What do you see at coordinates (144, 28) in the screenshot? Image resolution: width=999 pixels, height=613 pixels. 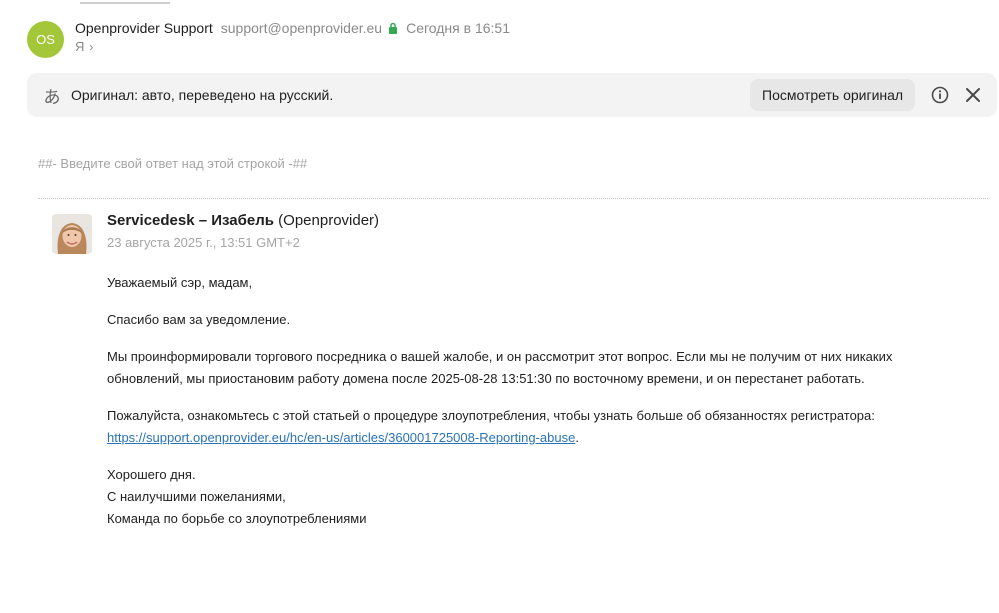 I see `sender-name: Openprovider Support` at bounding box center [144, 28].